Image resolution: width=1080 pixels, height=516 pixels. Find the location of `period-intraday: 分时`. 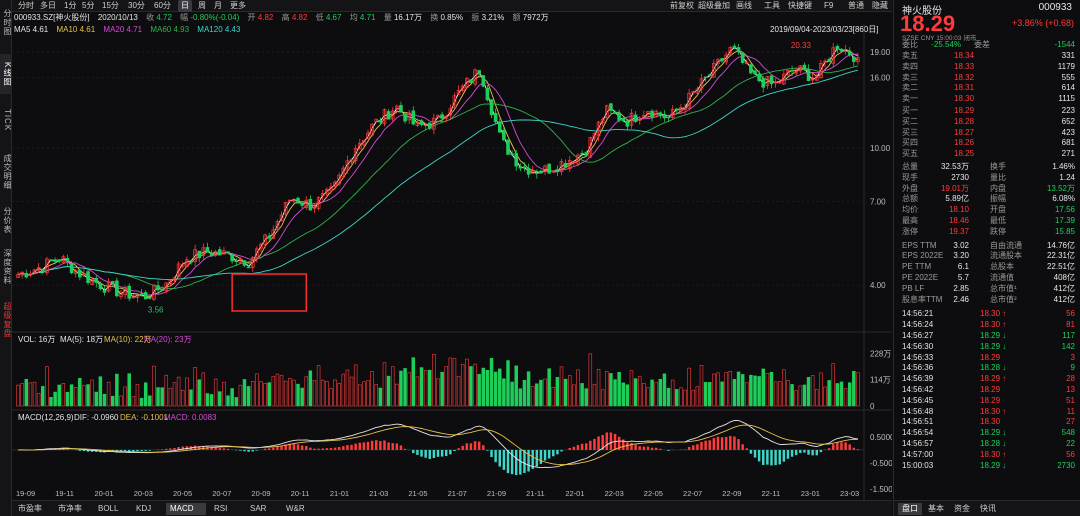

period-intraday: 分时 is located at coordinates (26, 6).